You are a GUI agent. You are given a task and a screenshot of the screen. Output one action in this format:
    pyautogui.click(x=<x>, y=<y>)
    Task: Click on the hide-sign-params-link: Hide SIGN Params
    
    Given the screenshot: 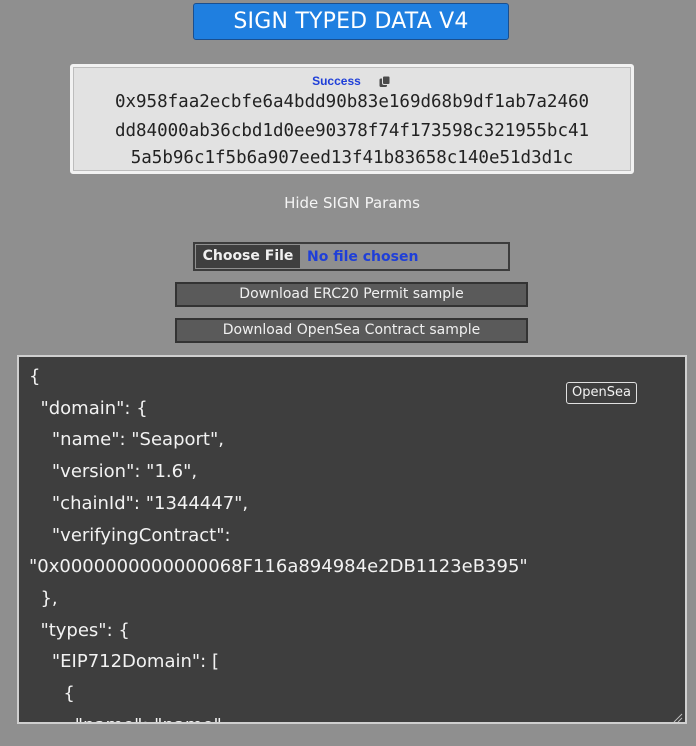 What is the action you would take?
    pyautogui.click(x=348, y=203)
    